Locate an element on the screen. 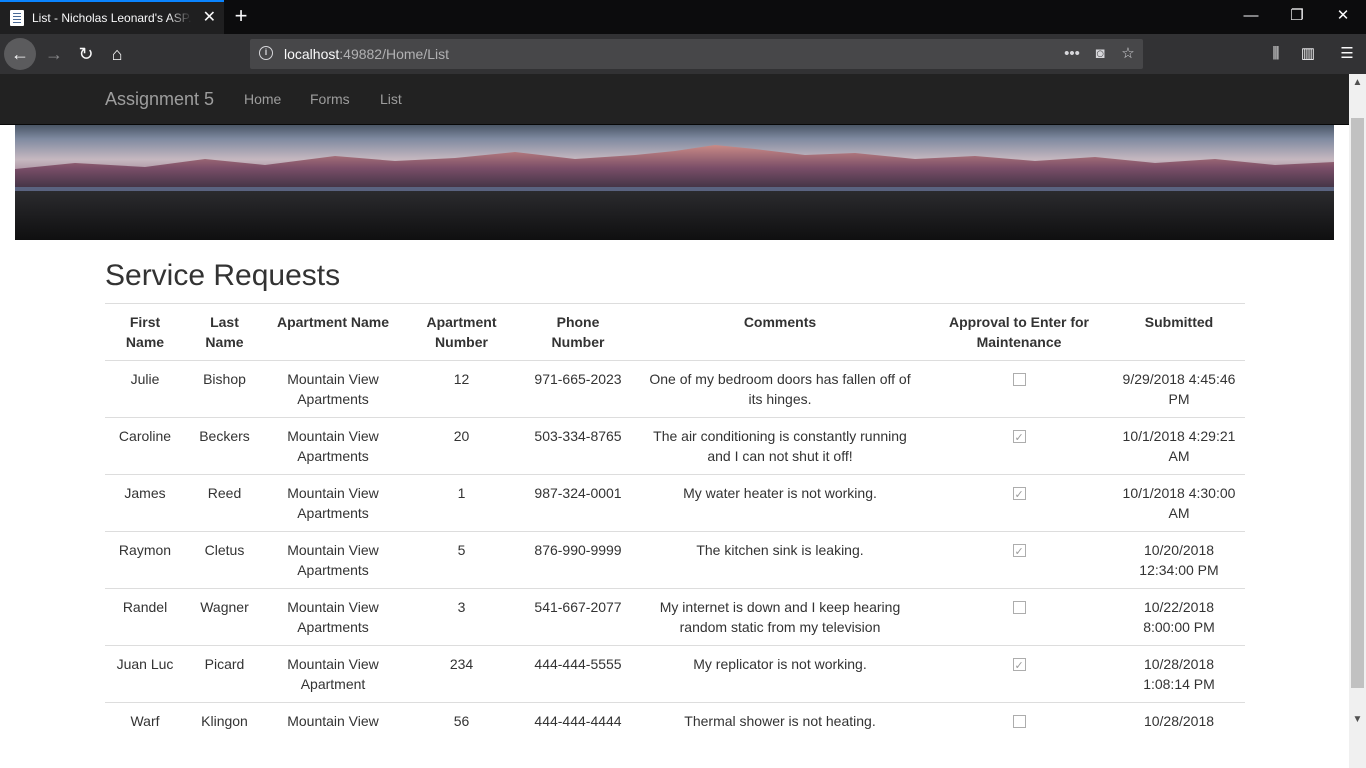 The image size is (1366, 768). column-header-apartment-name: Apartment Name is located at coordinates (333, 332).